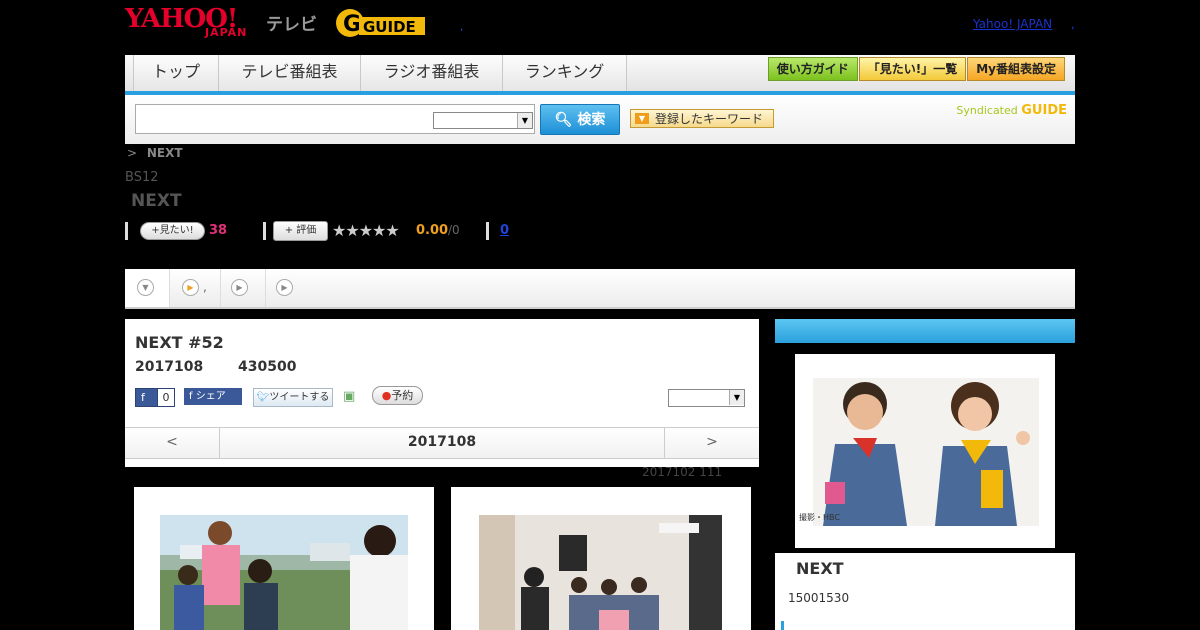 Image resolution: width=1200 pixels, height=630 pixels. What do you see at coordinates (1016, 69) in the screenshot?
I see `my-guide-settings-button: My番組表設定` at bounding box center [1016, 69].